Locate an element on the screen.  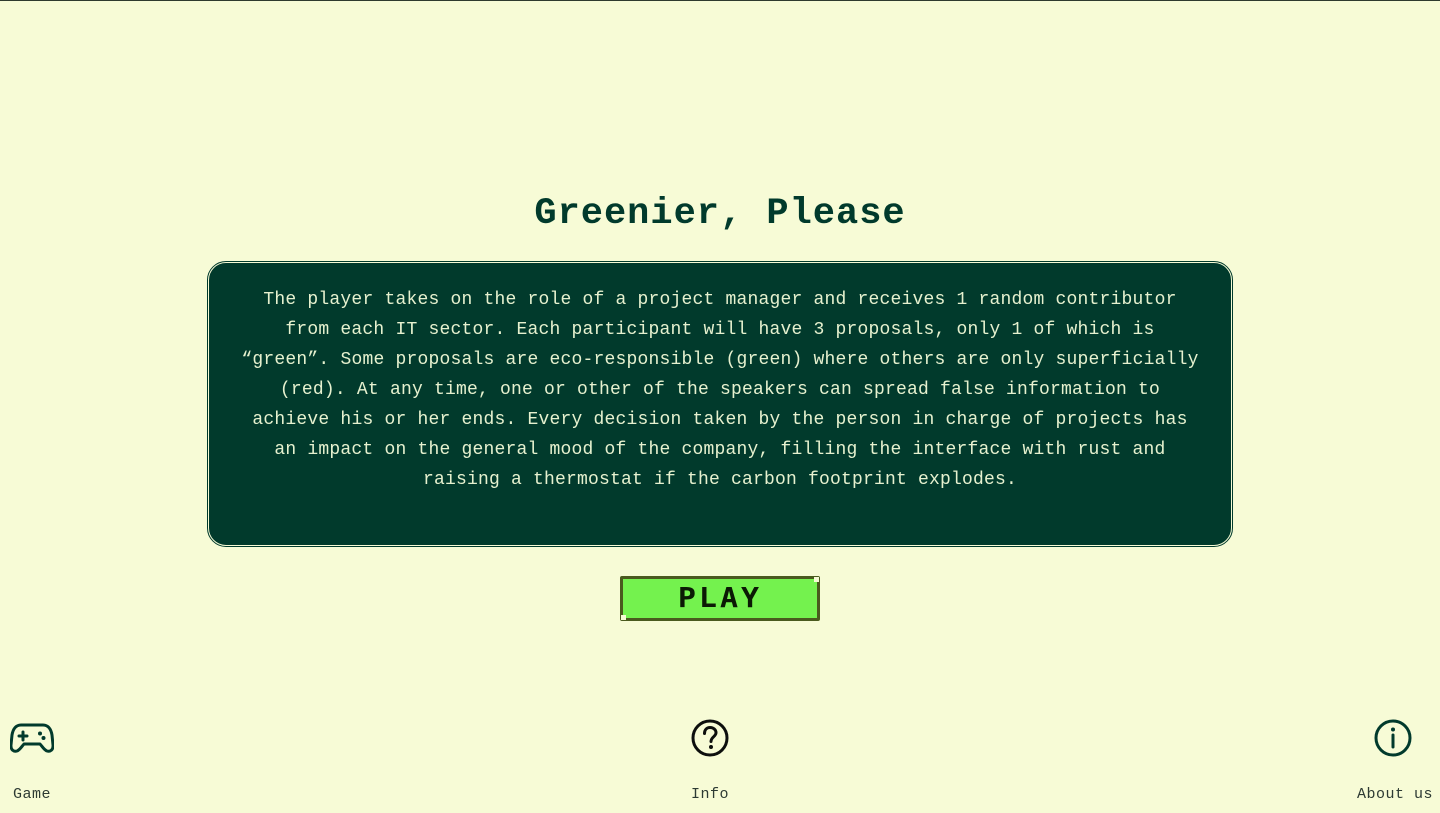
nav-item-about-us: About us is located at coordinates (1395, 760).